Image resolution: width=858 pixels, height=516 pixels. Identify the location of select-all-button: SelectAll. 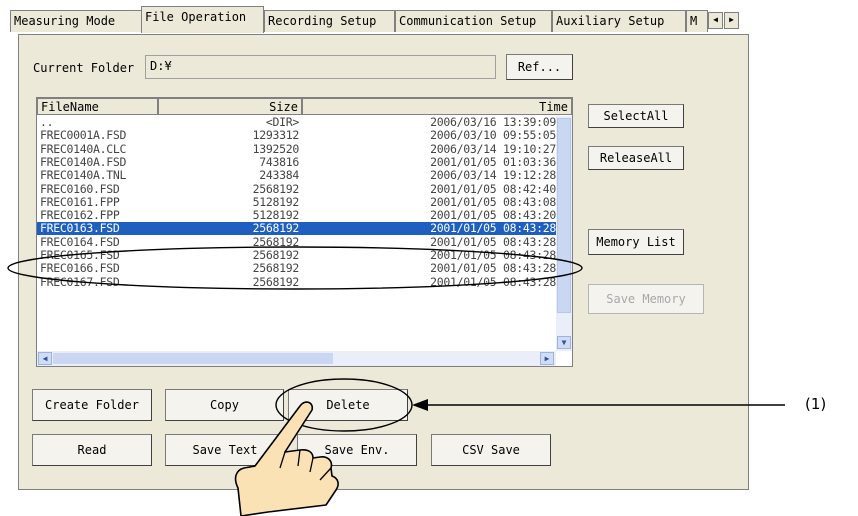
(636, 116).